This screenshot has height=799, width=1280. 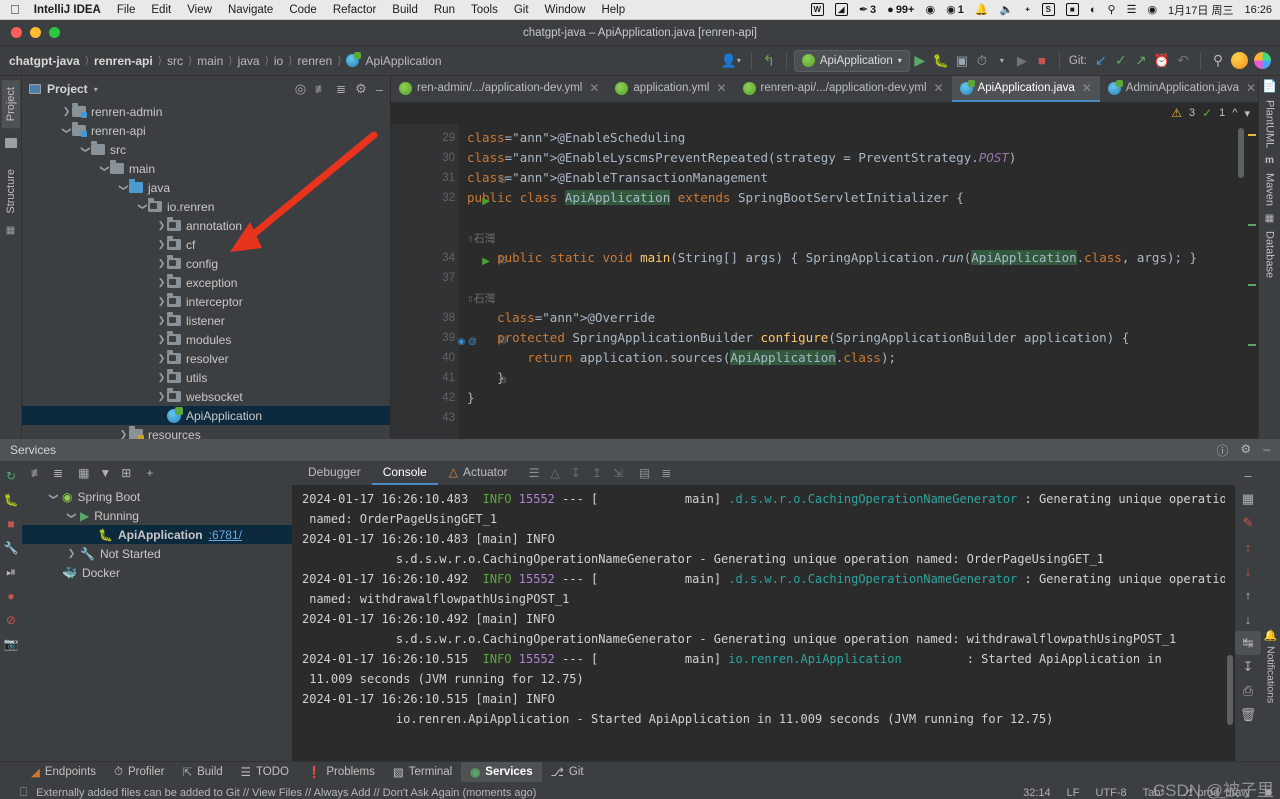 What do you see at coordinates (1270, 189) in the screenshot?
I see `sidebar-item-maven: Maven` at bounding box center [1270, 189].